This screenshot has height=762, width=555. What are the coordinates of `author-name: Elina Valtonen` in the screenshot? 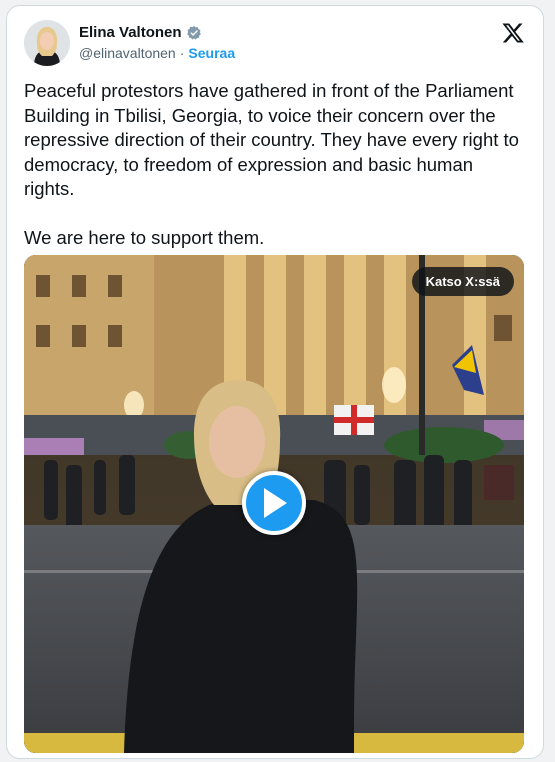 It's located at (130, 32).